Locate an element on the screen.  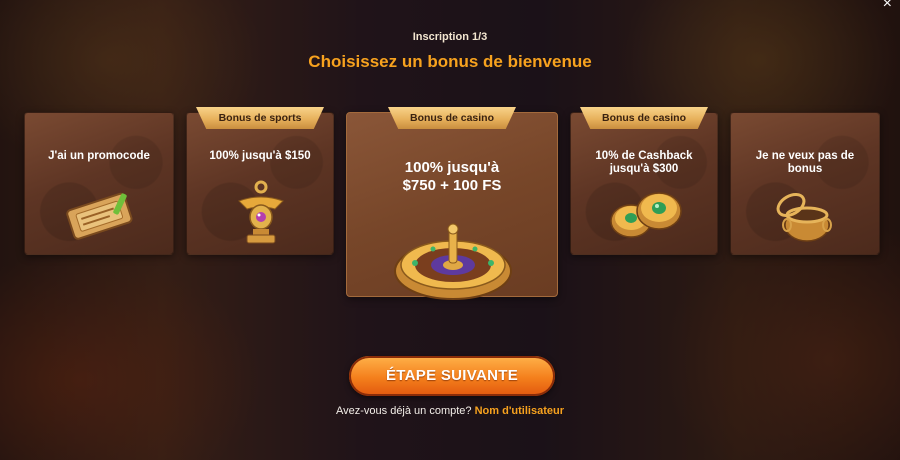
card-label: Je ne veux pas de bonus is located at coordinates (805, 162).